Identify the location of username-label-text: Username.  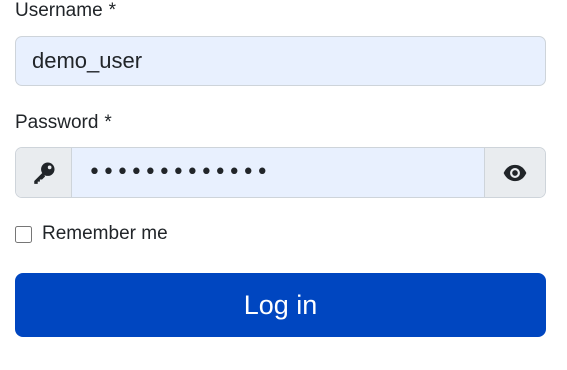
(59, 10).